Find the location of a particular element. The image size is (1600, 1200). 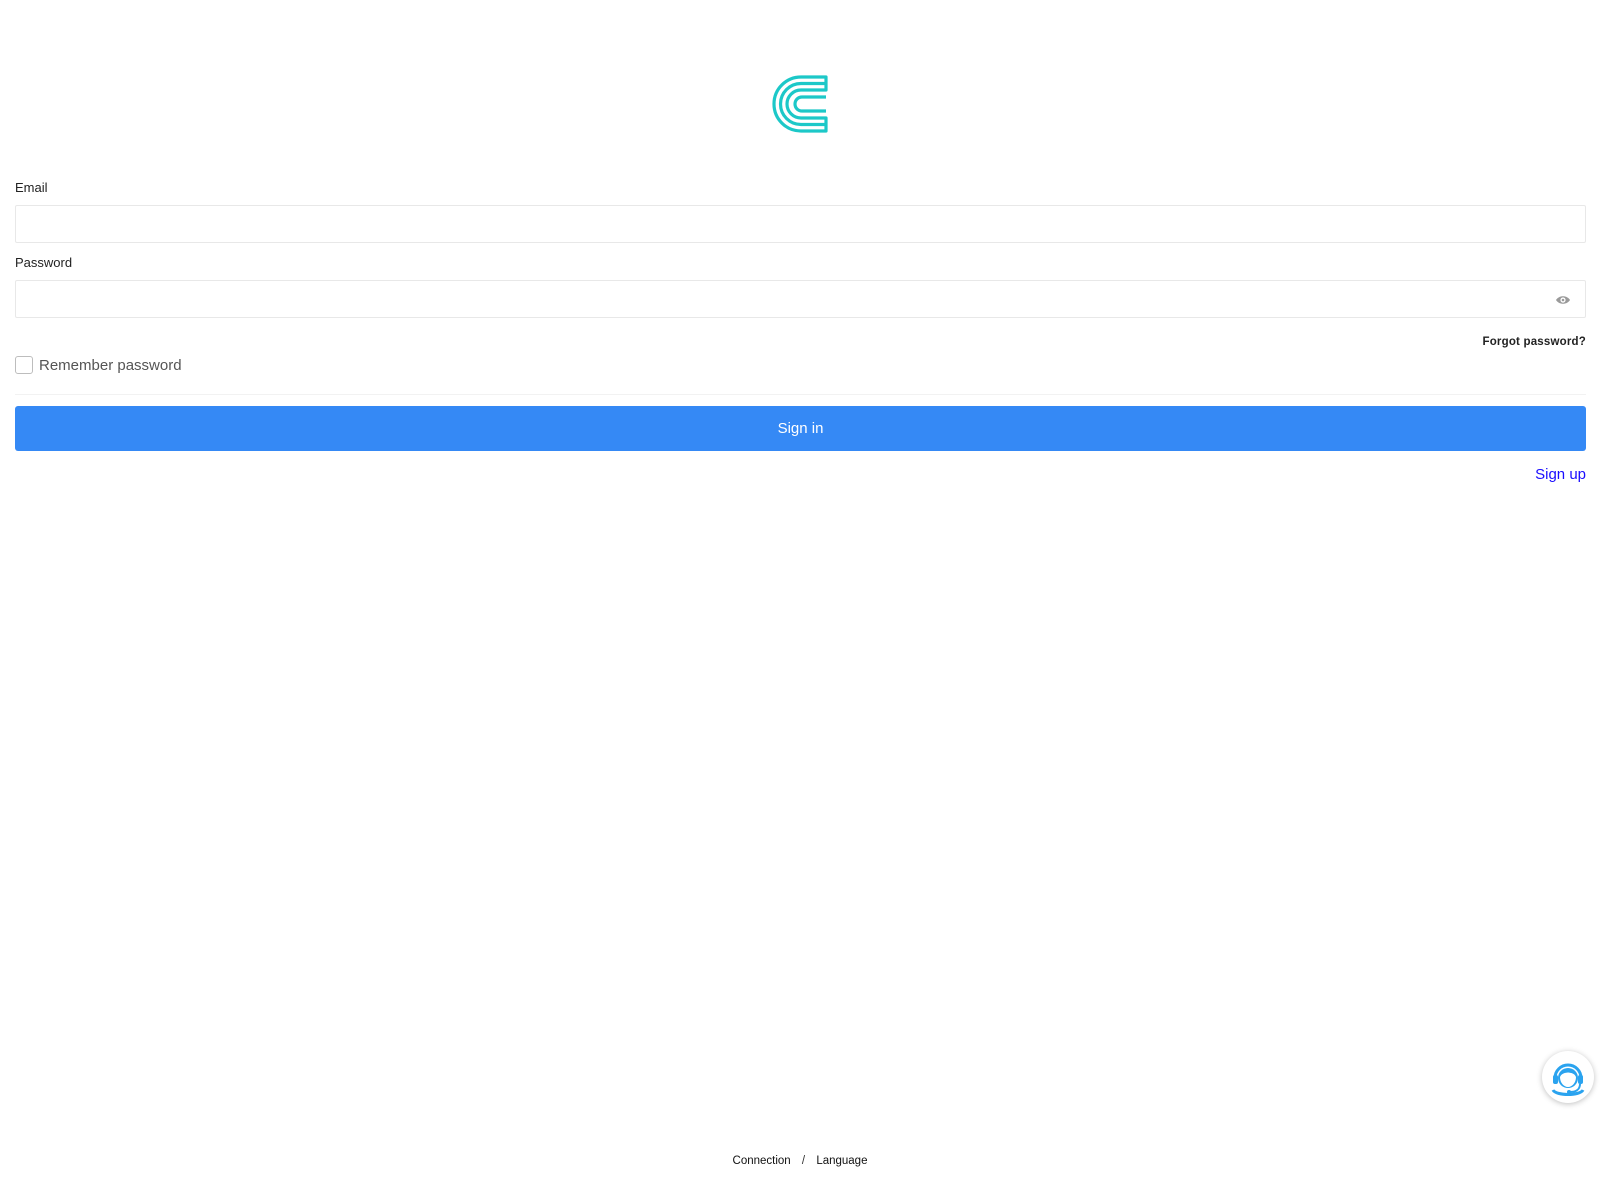

password-field-container is located at coordinates (800, 299).